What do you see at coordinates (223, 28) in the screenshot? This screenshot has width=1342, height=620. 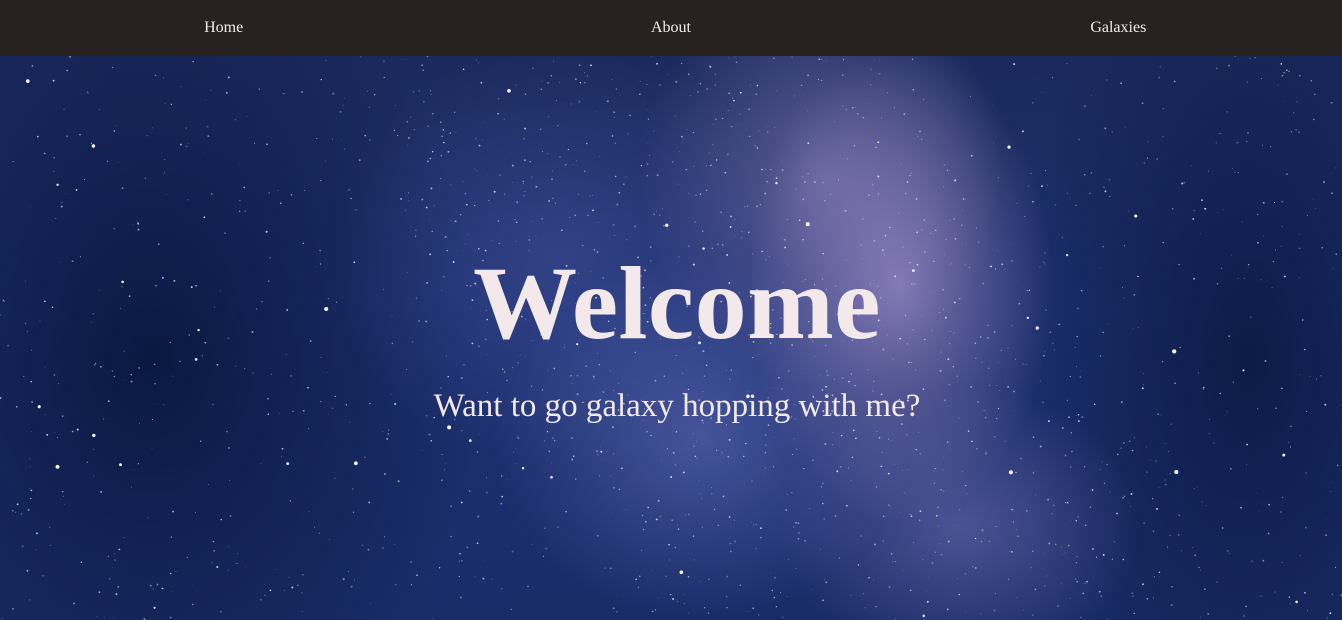 I see `nav-link-home: Home` at bounding box center [223, 28].